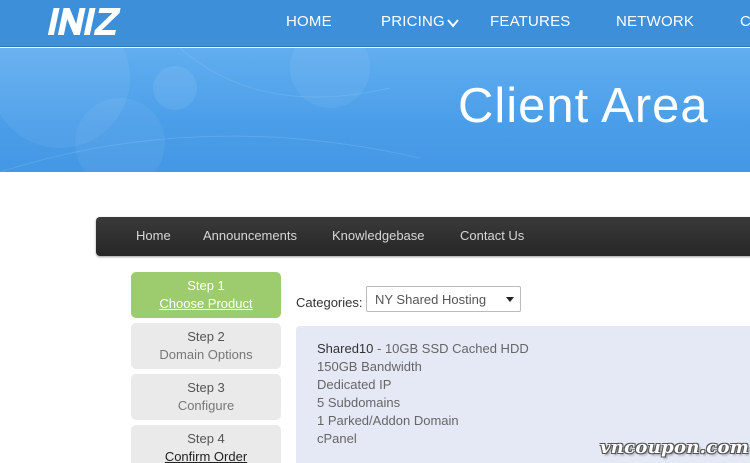 This screenshot has height=463, width=750. Describe the element at coordinates (206, 295) in the screenshot. I see `step-choose-product: Step 1 Choose Product` at that location.